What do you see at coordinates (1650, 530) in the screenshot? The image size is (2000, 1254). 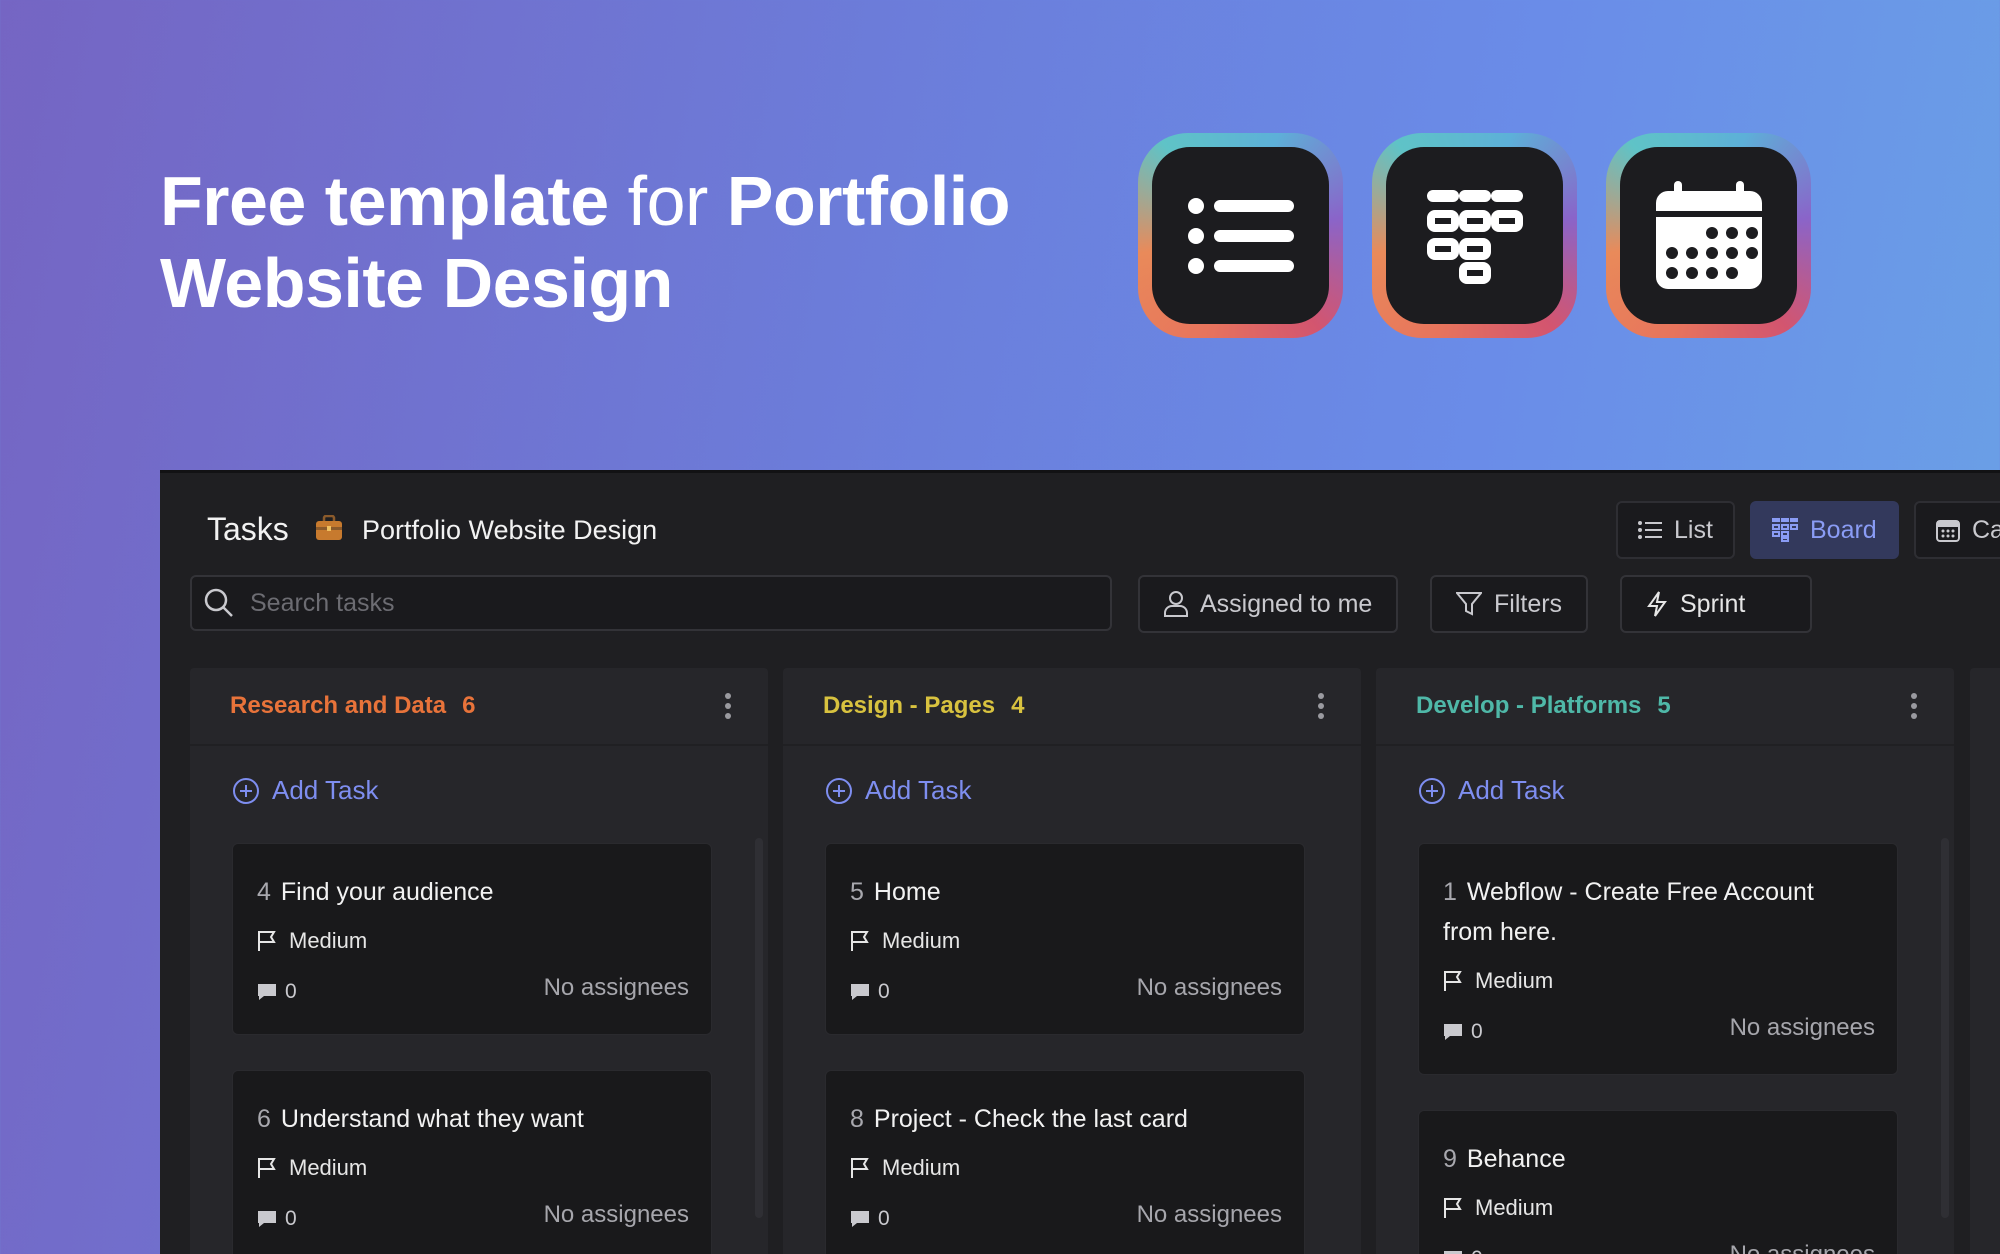 I see `list-icon` at bounding box center [1650, 530].